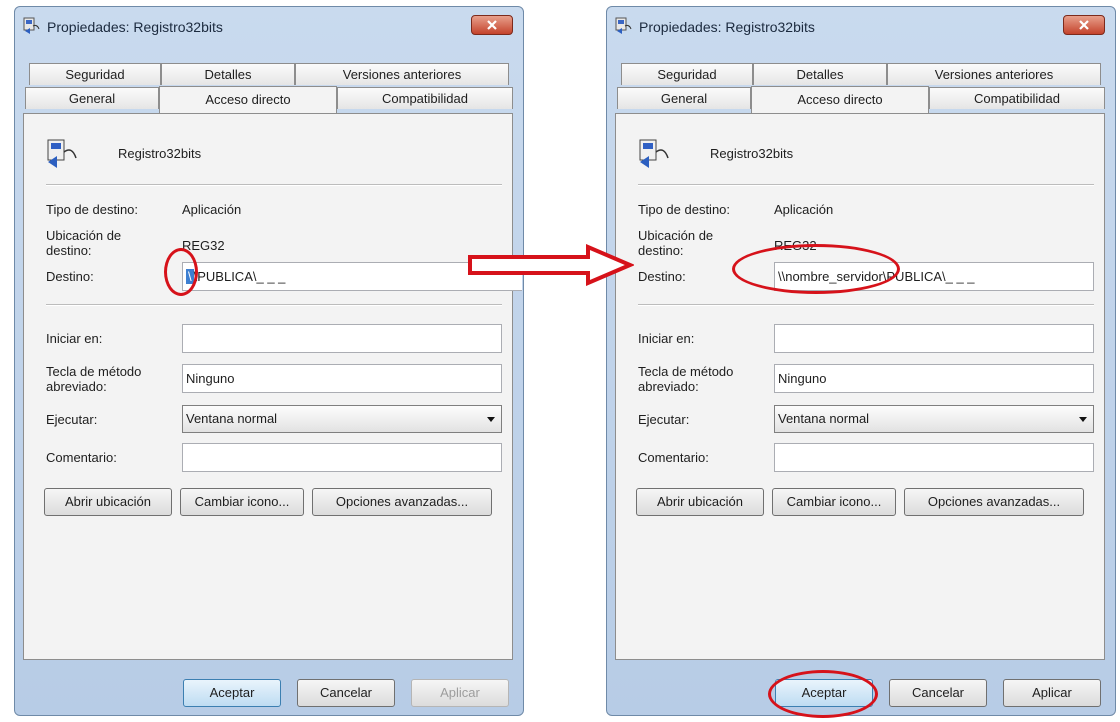 This screenshot has height=722, width=1120. I want to click on destino-text: \PUBLICA\_ _ _, so click(239, 276).